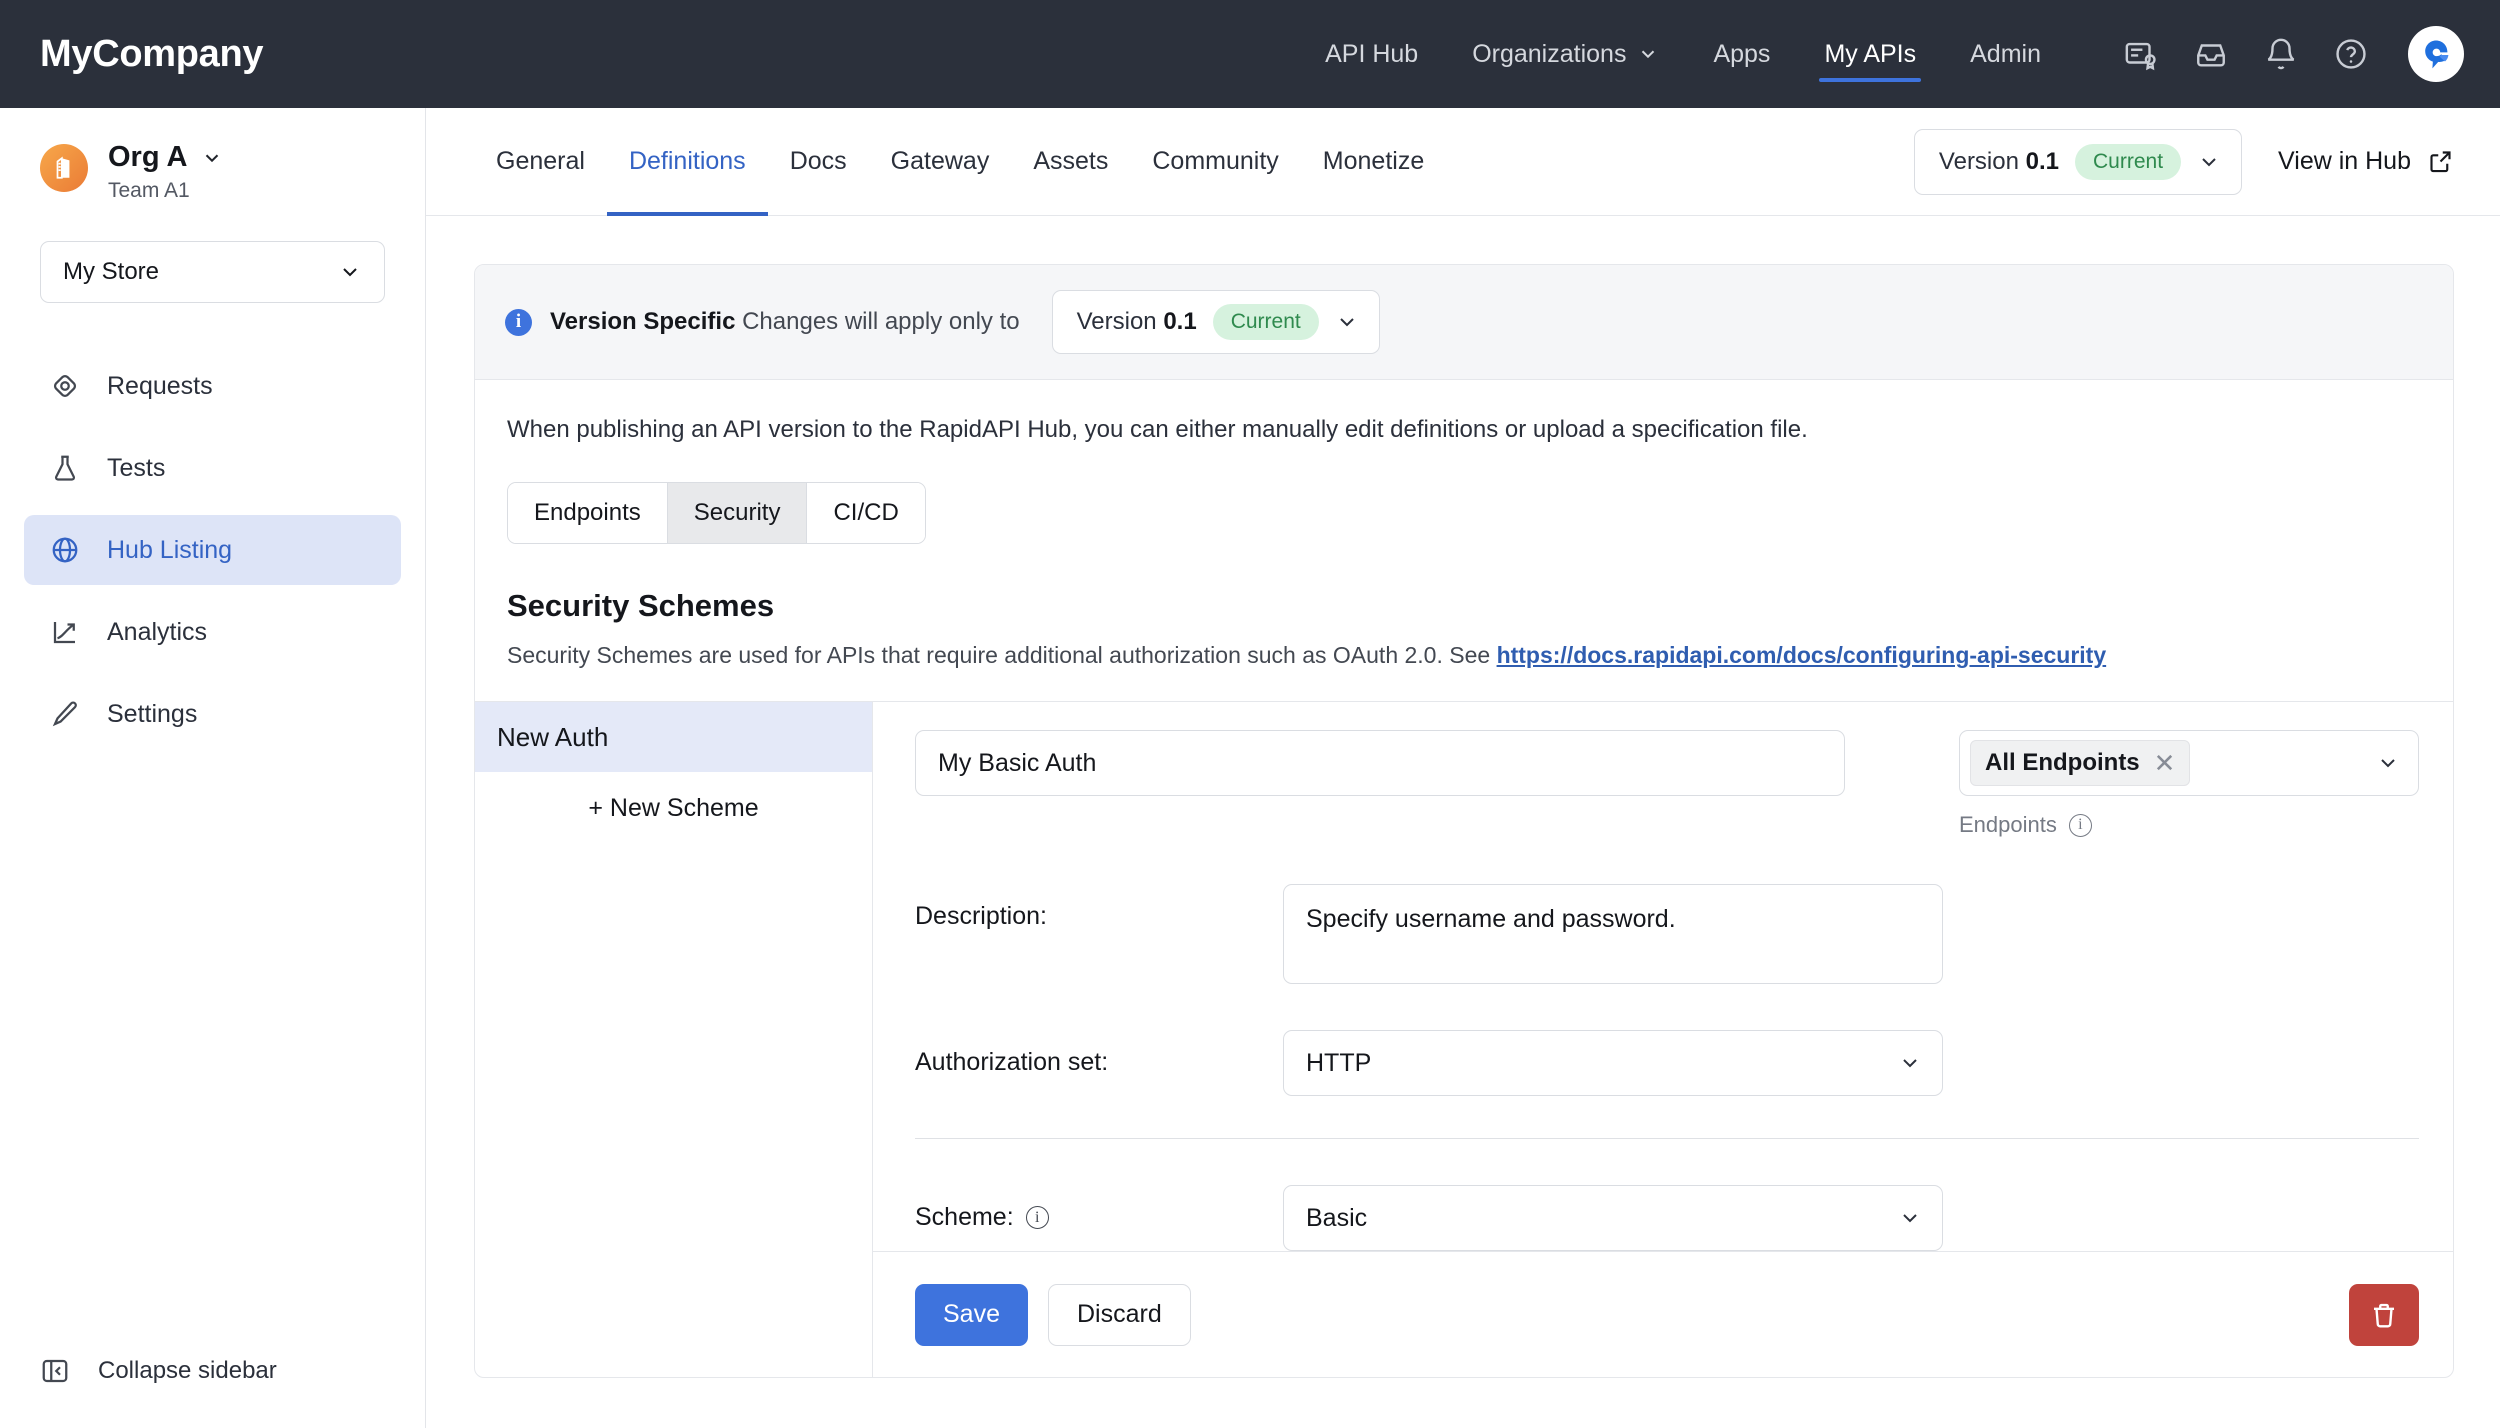 The width and height of the screenshot is (2500, 1428). I want to click on view-in-hub-link: View in Hub, so click(2366, 161).